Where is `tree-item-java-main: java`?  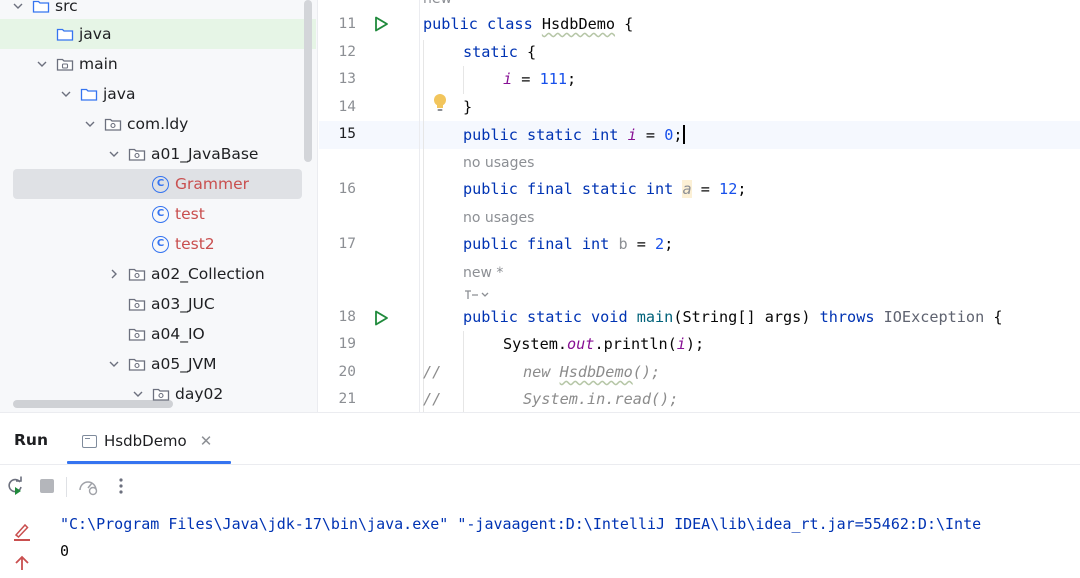
tree-item-java-main: java is located at coordinates (158, 94).